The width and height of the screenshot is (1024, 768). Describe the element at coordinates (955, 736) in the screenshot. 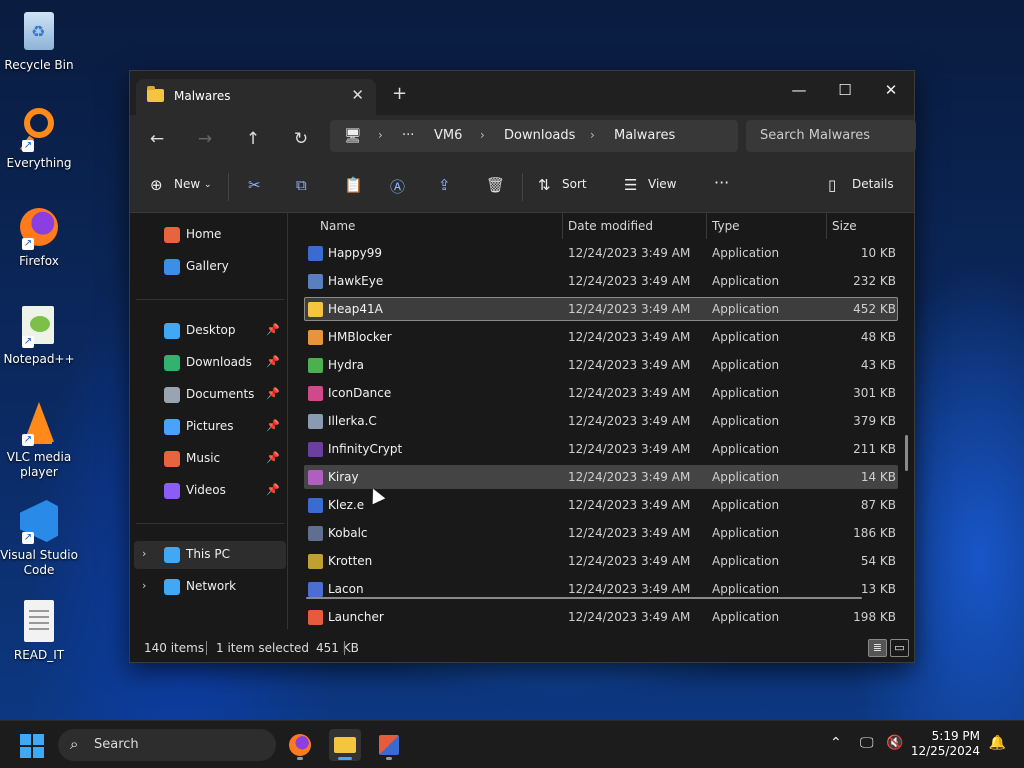

I see `time: 5:19 PM` at that location.